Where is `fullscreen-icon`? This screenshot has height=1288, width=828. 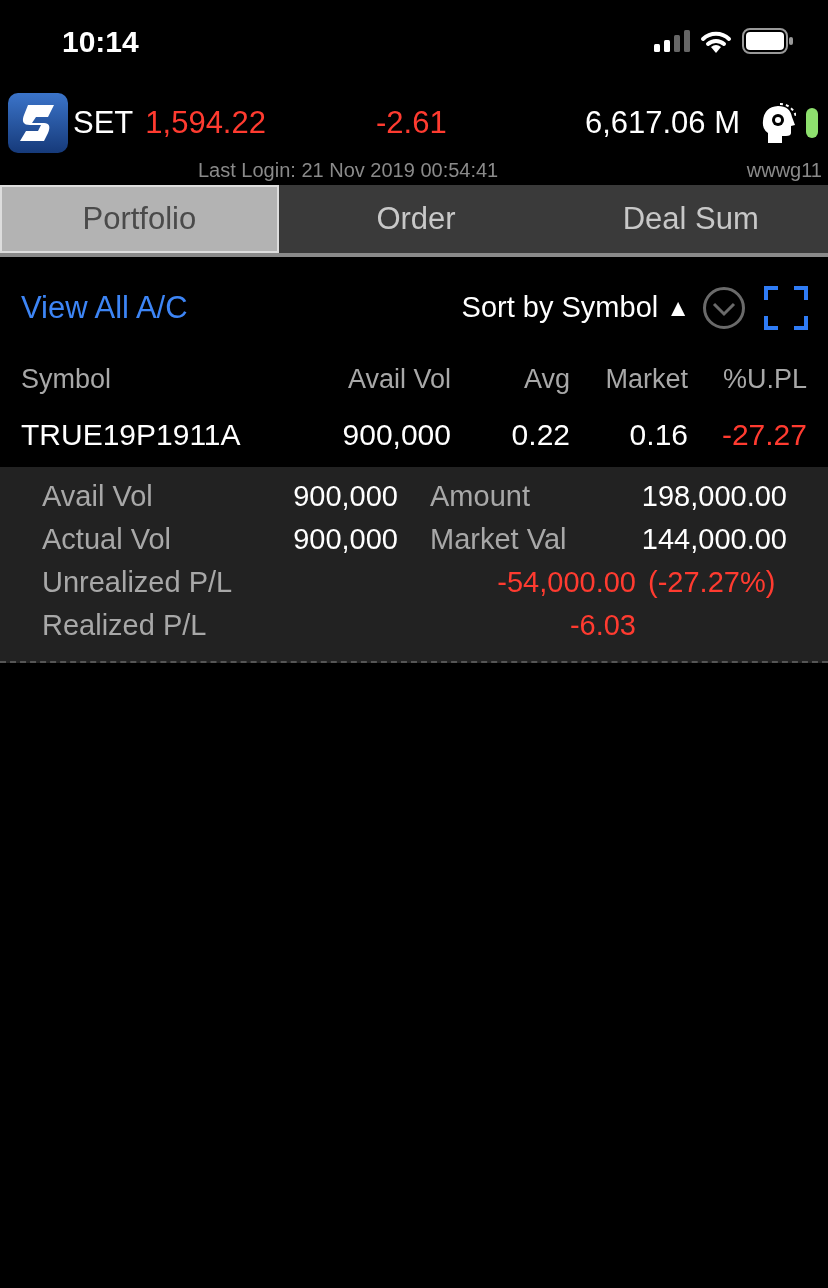
fullscreen-icon is located at coordinates (786, 308).